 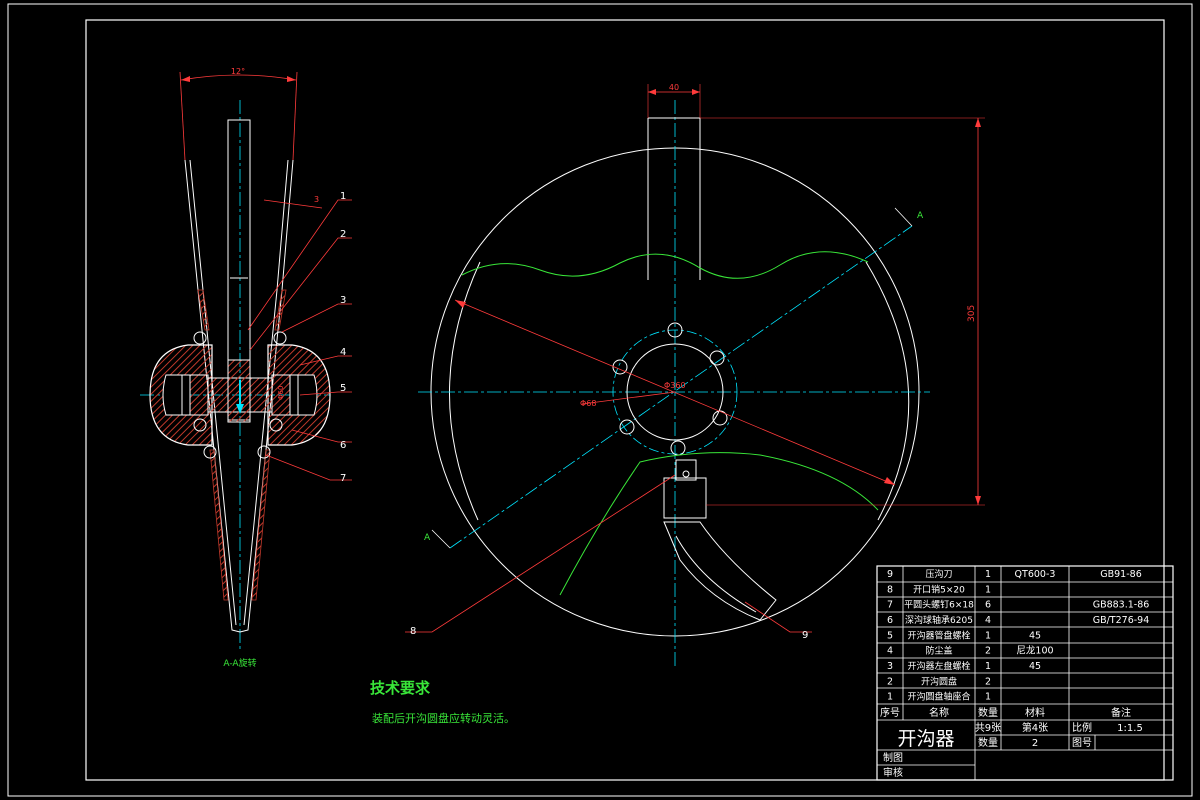 What do you see at coordinates (343, 388) in the screenshot?
I see `callout-5: 5` at bounding box center [343, 388].